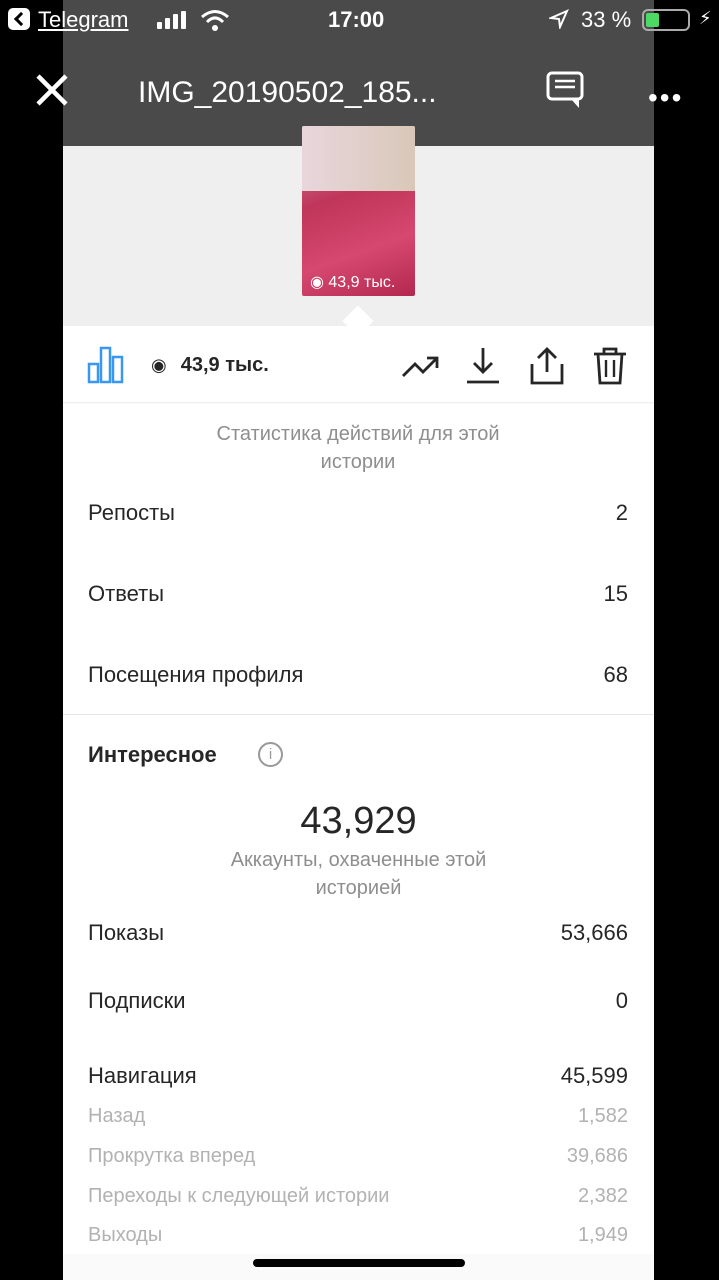  Describe the element at coordinates (358, 1001) in the screenshot. I see `stat-row-follows: Подписки 0` at that location.